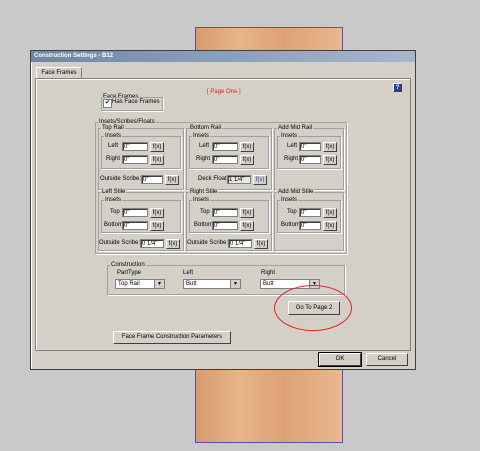  Describe the element at coordinates (268, 284) in the screenshot. I see `construction-right-value: Butt` at that location.